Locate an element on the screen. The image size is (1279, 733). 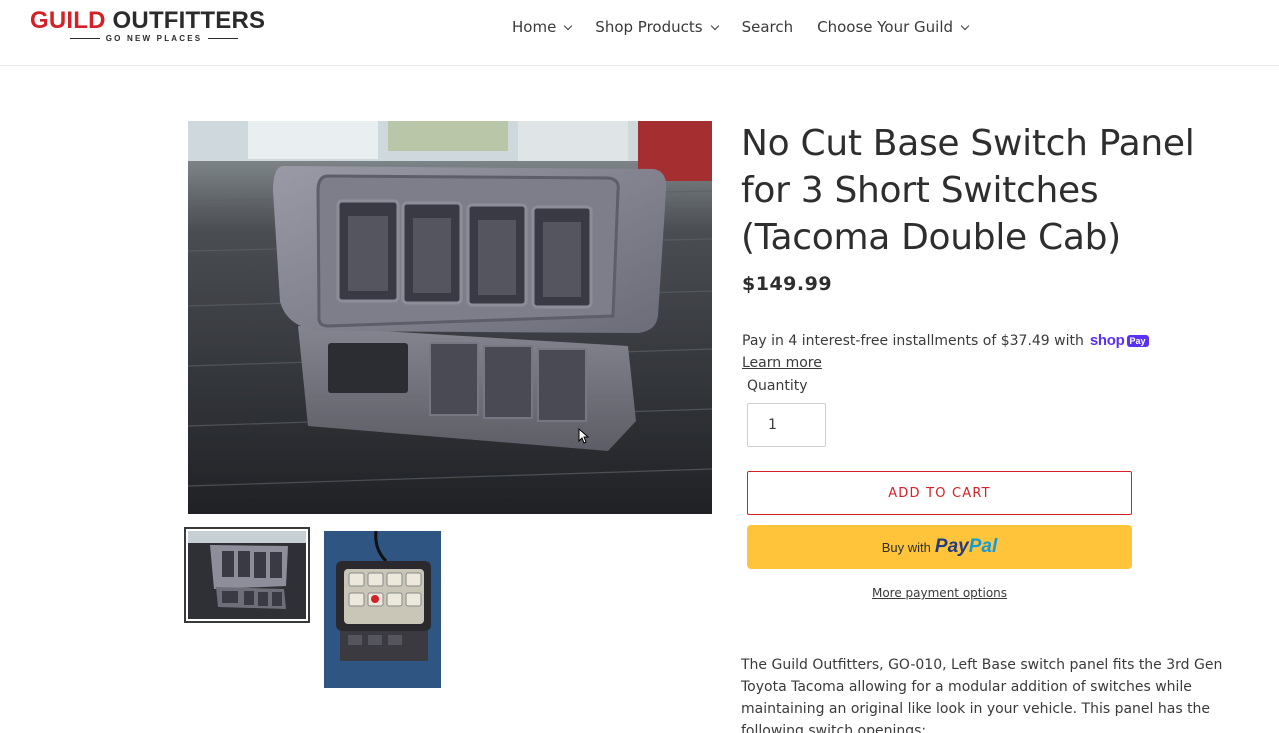
nav-item-home: Home is located at coordinates (541, 27).